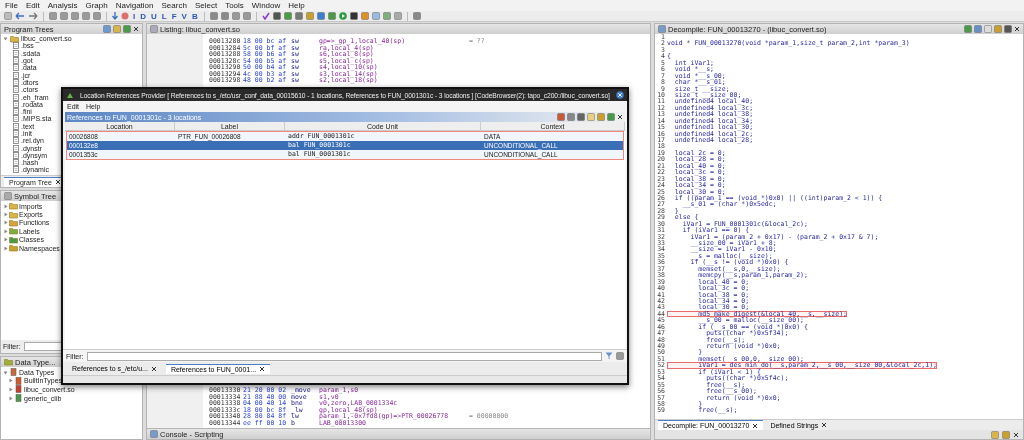 Image resolution: width=1024 pixels, height=440 pixels. Describe the element at coordinates (265, 16) in the screenshot. I see `checkmark-icon` at that location.